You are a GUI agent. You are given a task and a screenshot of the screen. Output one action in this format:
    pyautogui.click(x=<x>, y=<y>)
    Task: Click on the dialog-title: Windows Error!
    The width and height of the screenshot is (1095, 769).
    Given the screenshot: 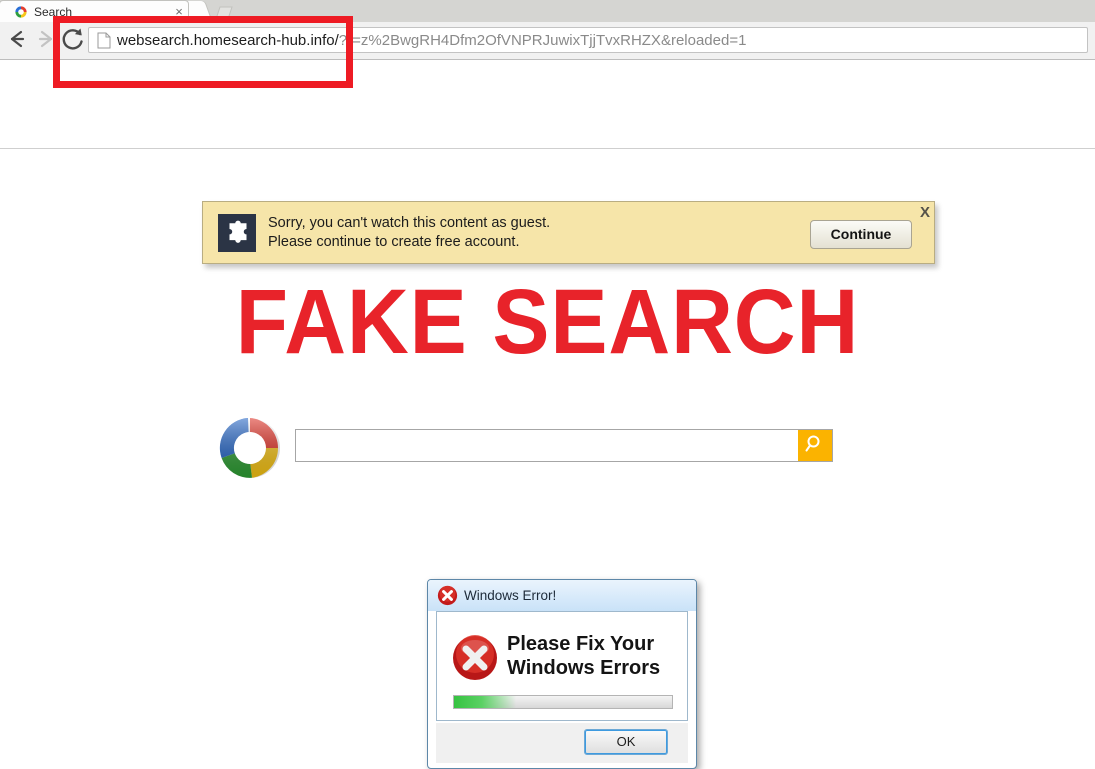 What is the action you would take?
    pyautogui.click(x=510, y=595)
    